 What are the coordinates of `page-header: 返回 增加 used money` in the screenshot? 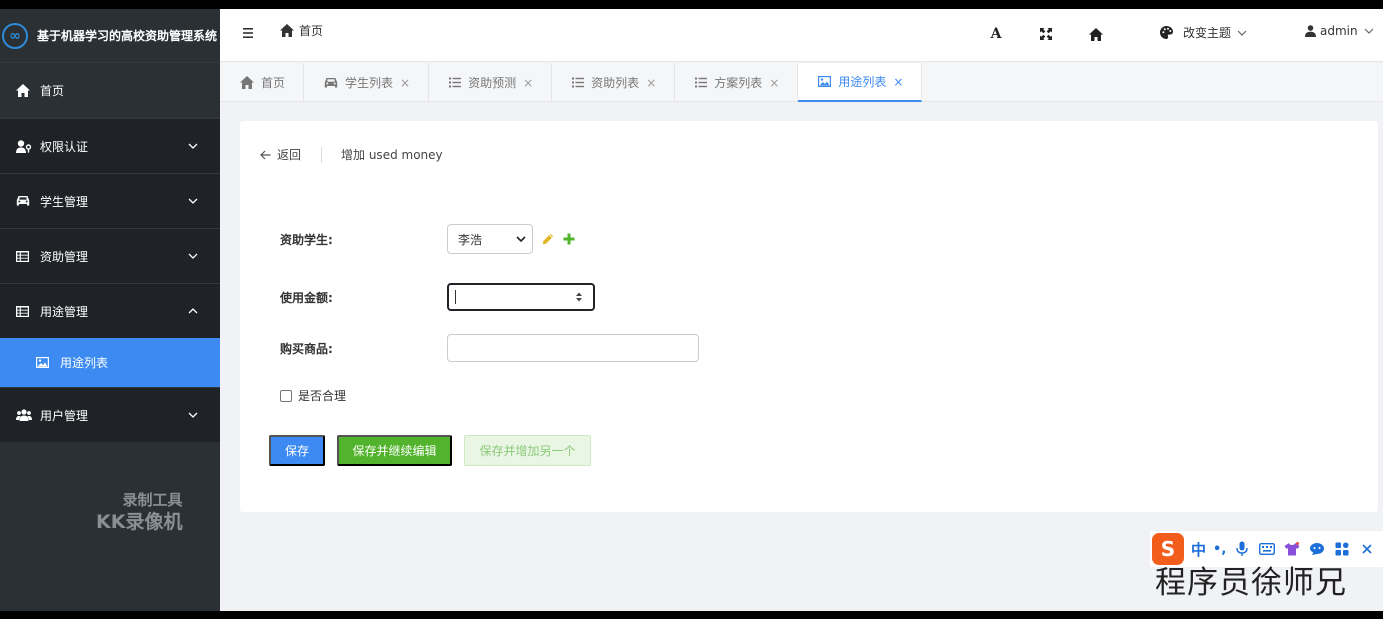 It's located at (351, 154).